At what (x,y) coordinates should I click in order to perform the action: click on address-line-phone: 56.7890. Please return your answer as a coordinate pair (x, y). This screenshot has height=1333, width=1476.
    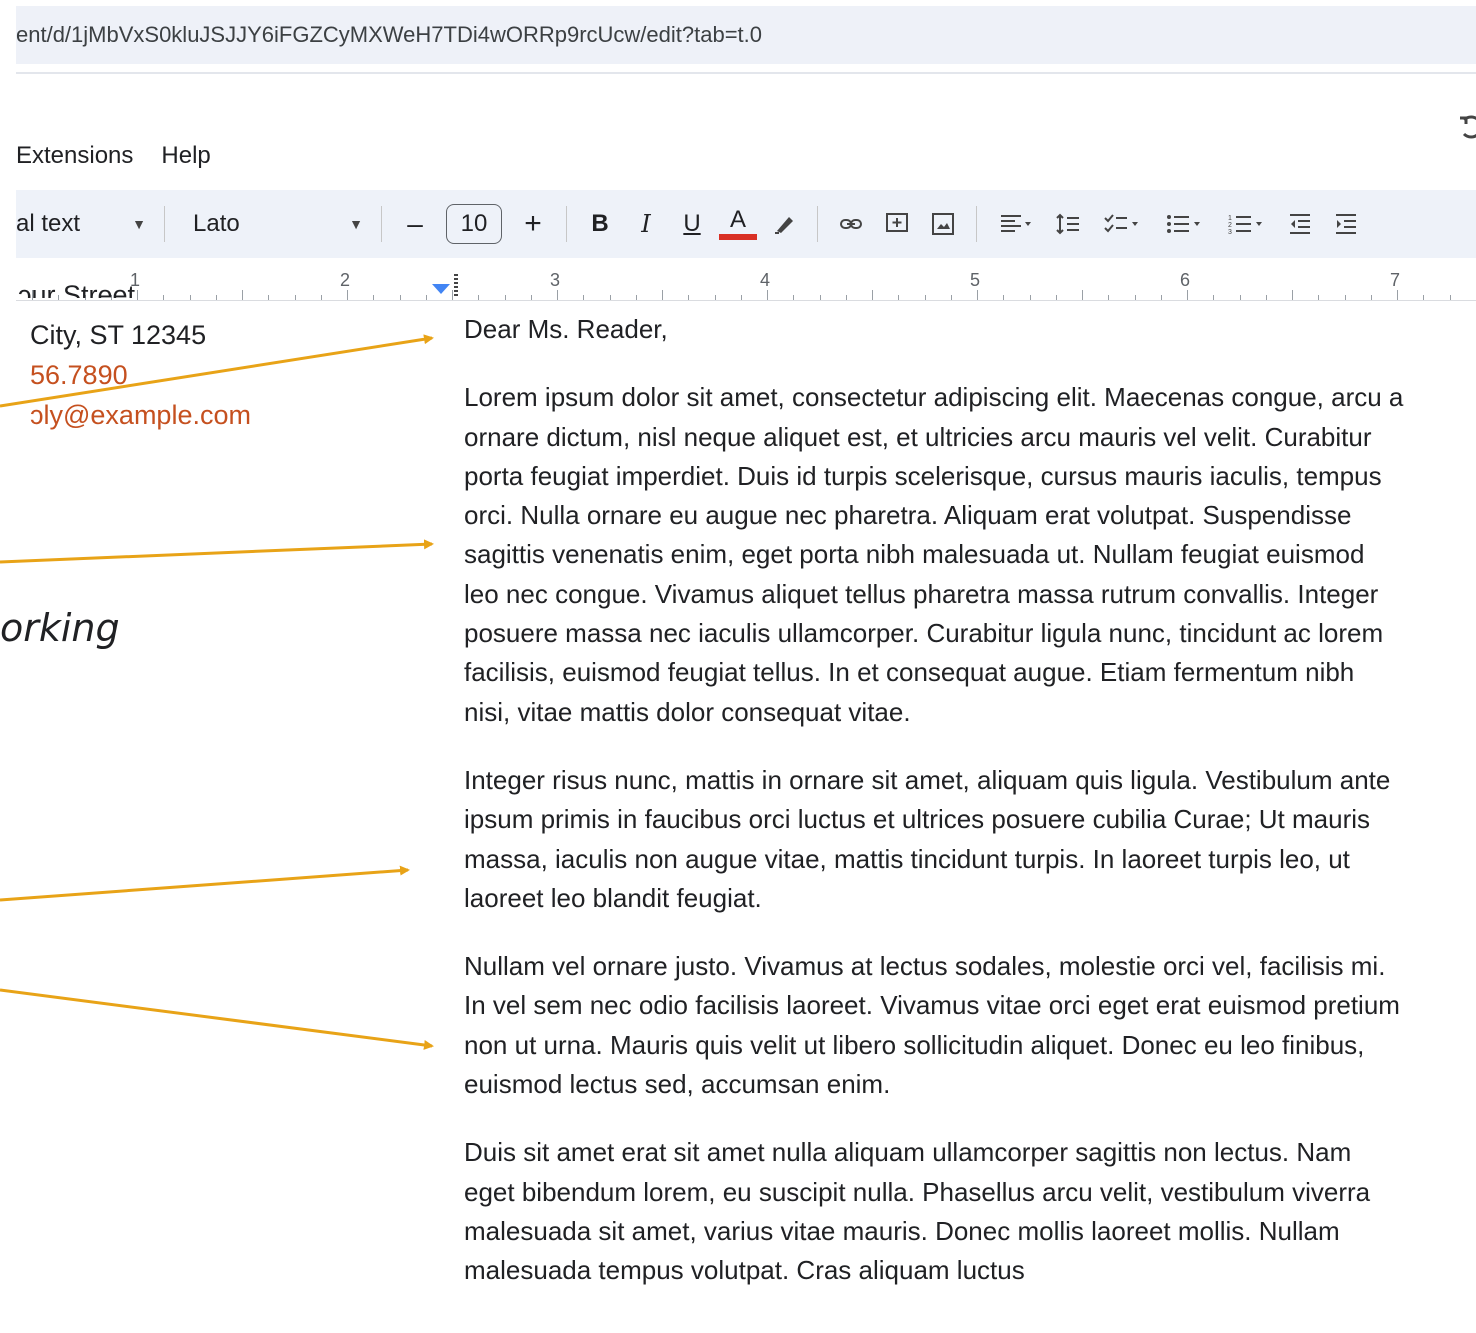
    Looking at the image, I should click on (79, 375).